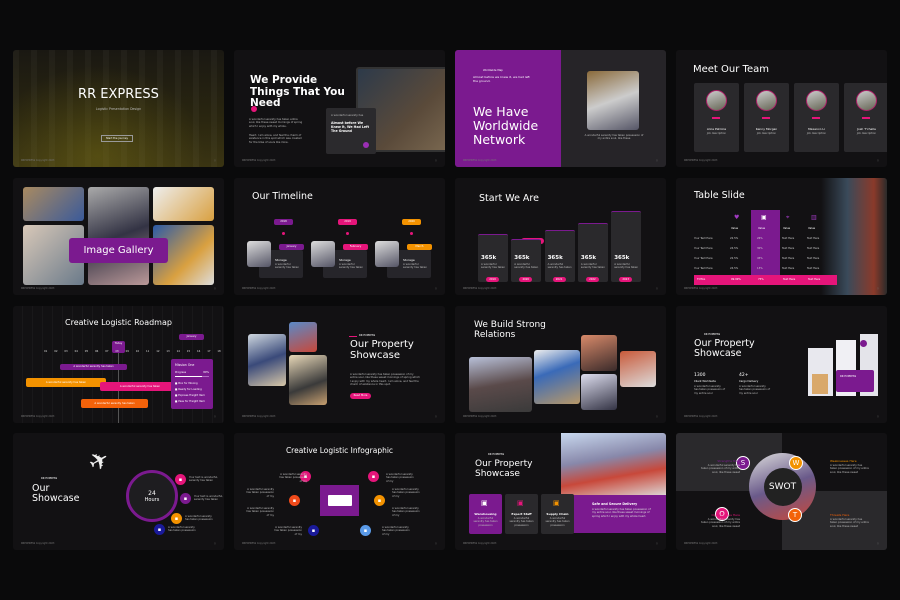  Describe the element at coordinates (190, 395) in the screenshot. I see `checklist-item: ■ Express Freight Item` at that location.